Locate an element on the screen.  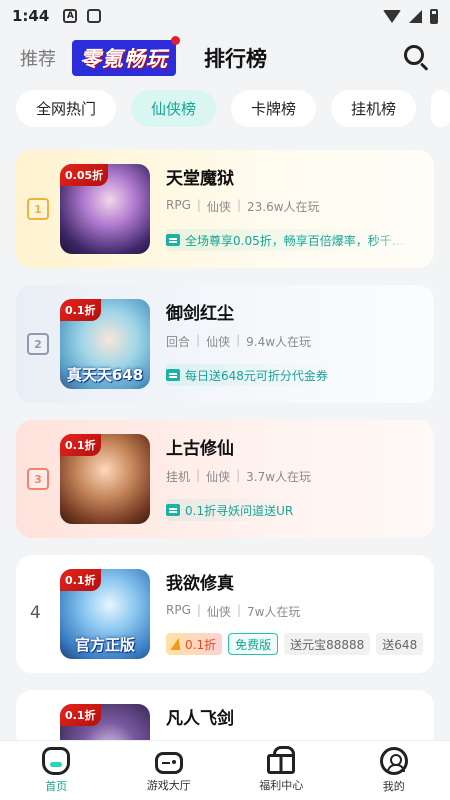
game-players: 7w人在玩 is located at coordinates (273, 612).